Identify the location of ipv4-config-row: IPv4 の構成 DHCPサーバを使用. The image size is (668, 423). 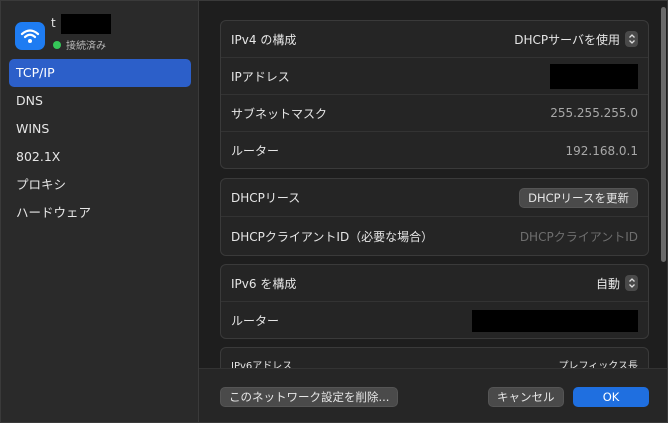
(434, 39).